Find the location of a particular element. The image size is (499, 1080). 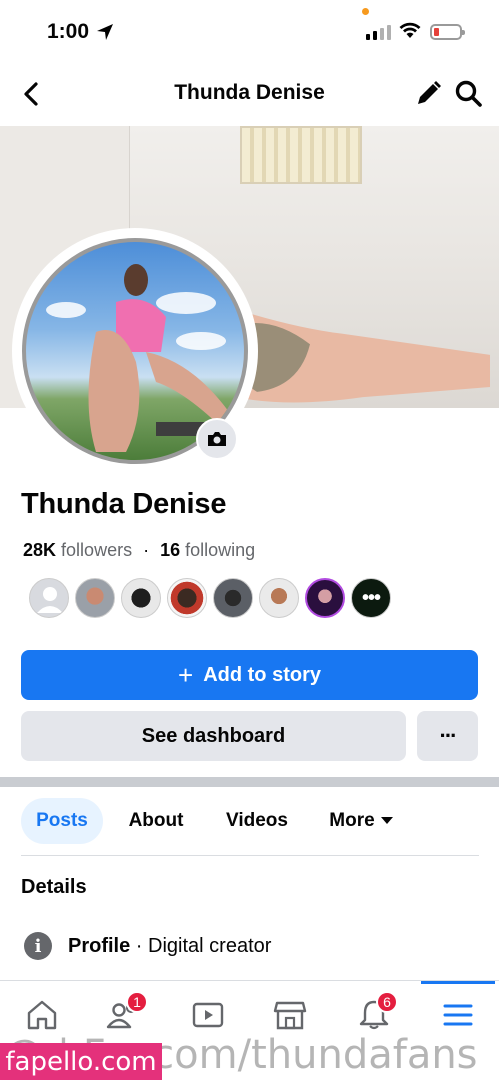

profile-tabs: Posts About Videos More is located at coordinates (250, 822).